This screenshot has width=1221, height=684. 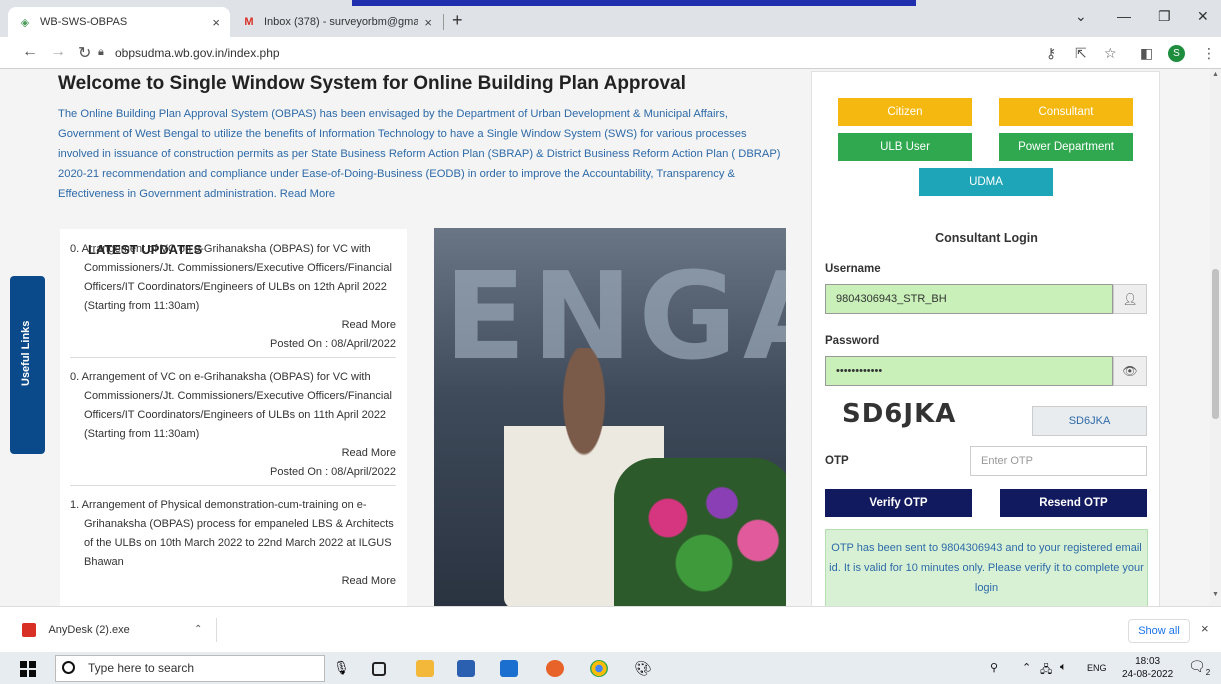 I want to click on show-all-button: Show all, so click(x=1159, y=631).